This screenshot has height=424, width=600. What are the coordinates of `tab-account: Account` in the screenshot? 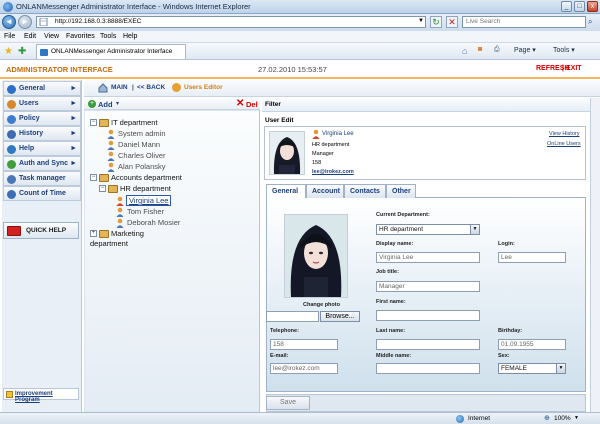 It's located at (325, 191).